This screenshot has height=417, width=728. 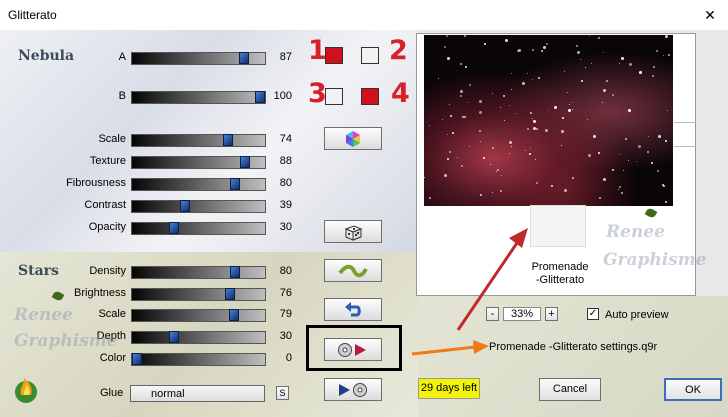 What do you see at coordinates (449, 388) in the screenshot?
I see `trial-badge: 29 days left` at bounding box center [449, 388].